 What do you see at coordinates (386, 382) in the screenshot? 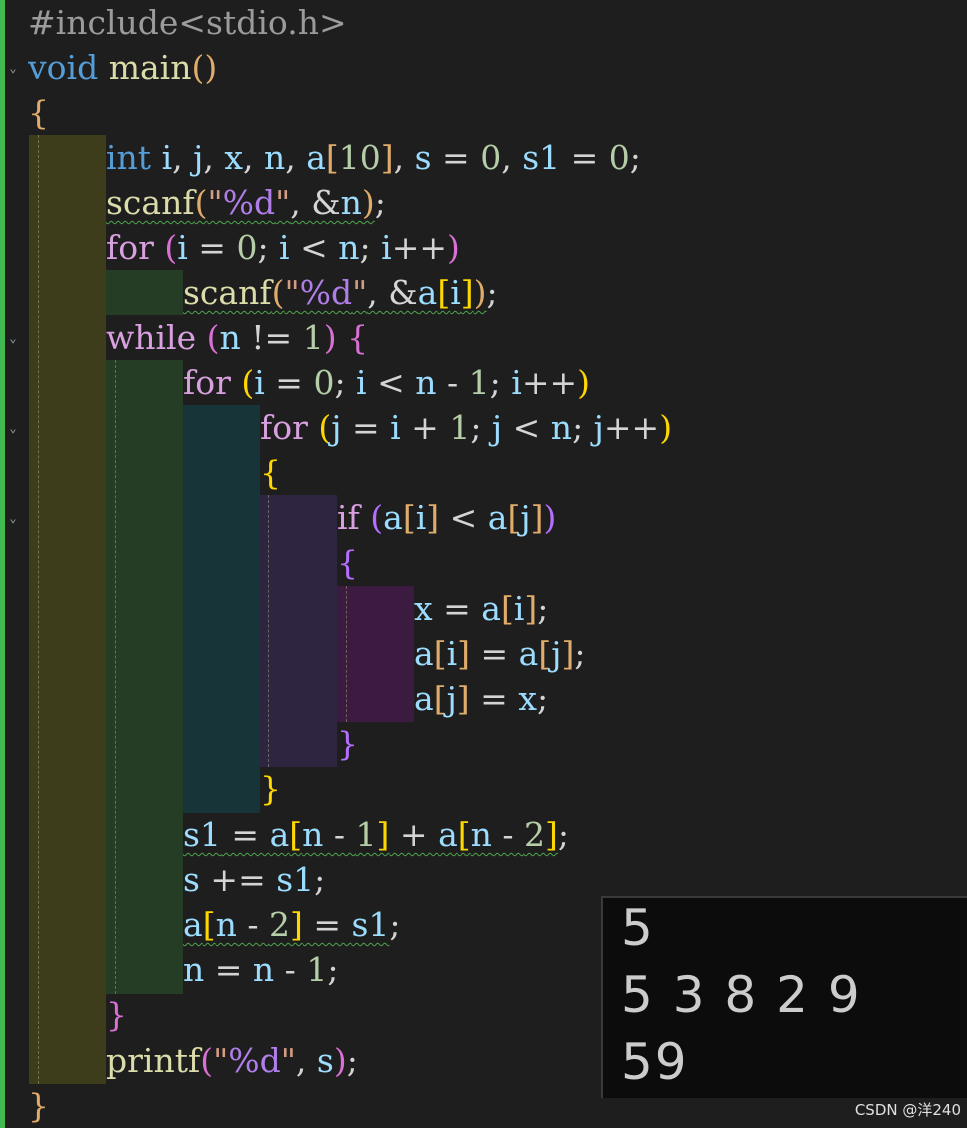
I see `code-line: for (i = 0; i < n - 1; i++)` at bounding box center [386, 382].